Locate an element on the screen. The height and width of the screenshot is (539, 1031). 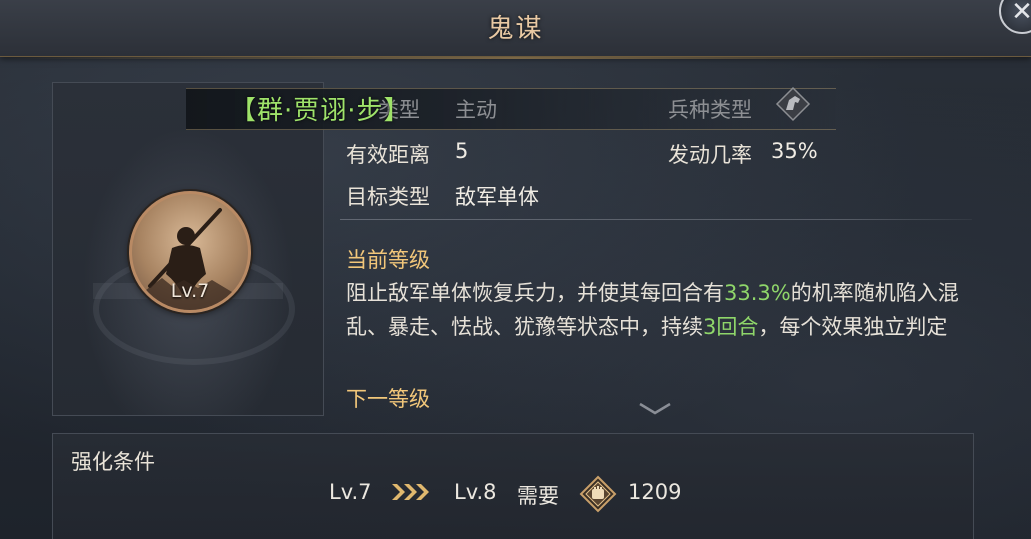
from-level: Lv.7 is located at coordinates (350, 492).